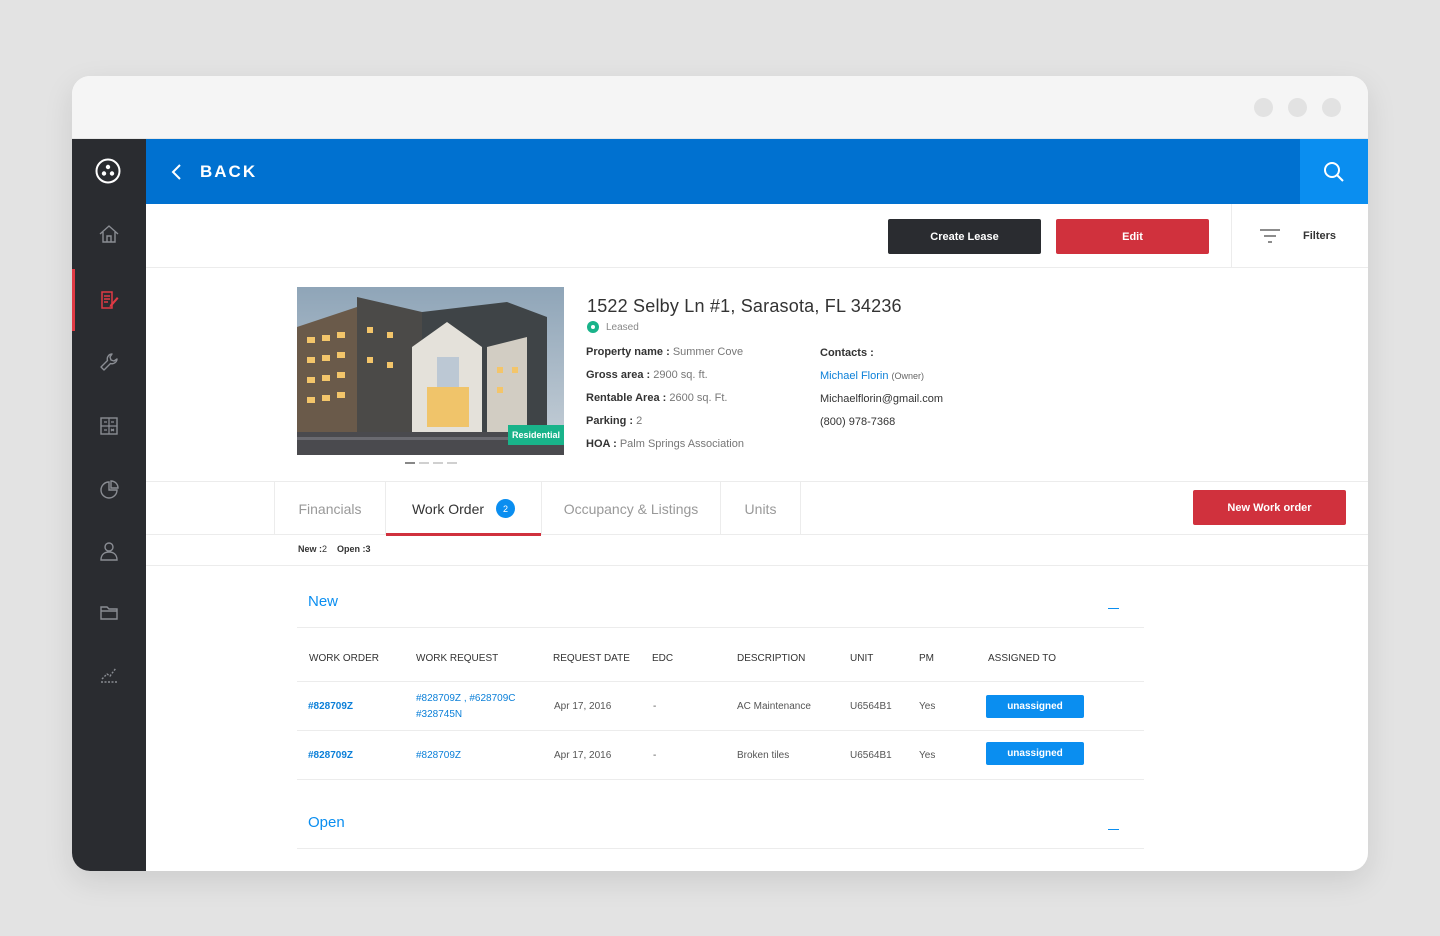 Image resolution: width=1440 pixels, height=936 pixels. I want to click on top-bar: BACK, so click(757, 171).